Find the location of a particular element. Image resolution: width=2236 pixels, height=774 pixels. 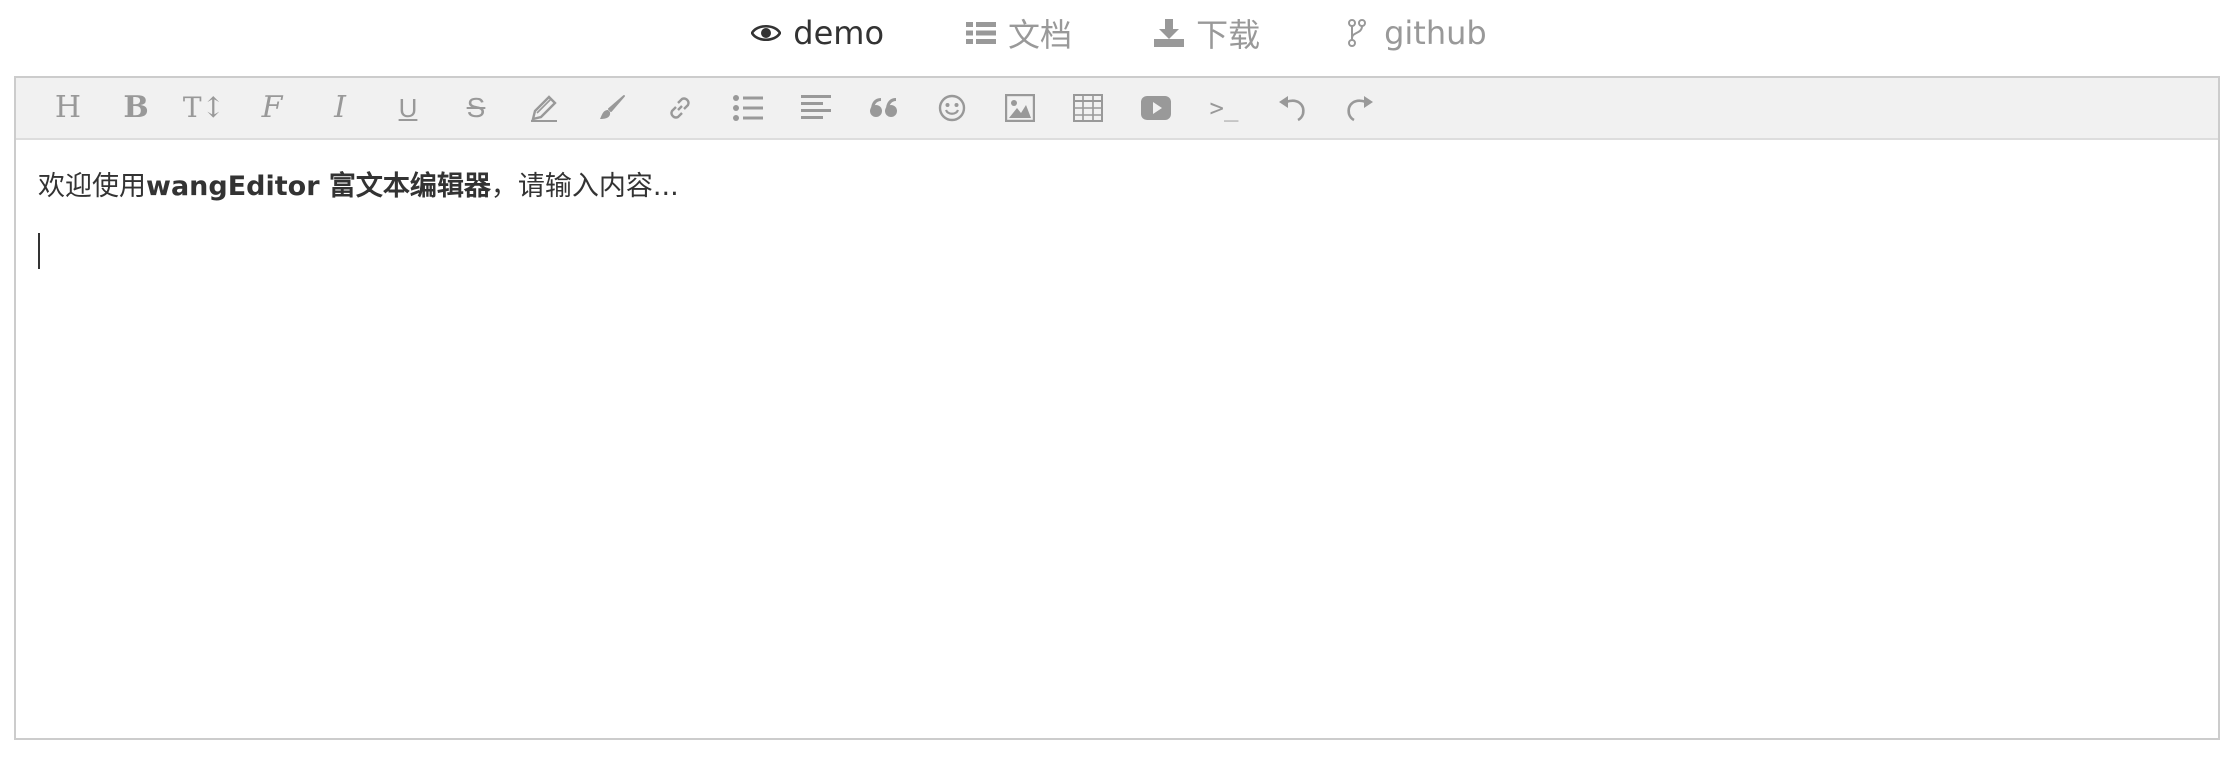

strikethrough-icon: S is located at coordinates (476, 107).